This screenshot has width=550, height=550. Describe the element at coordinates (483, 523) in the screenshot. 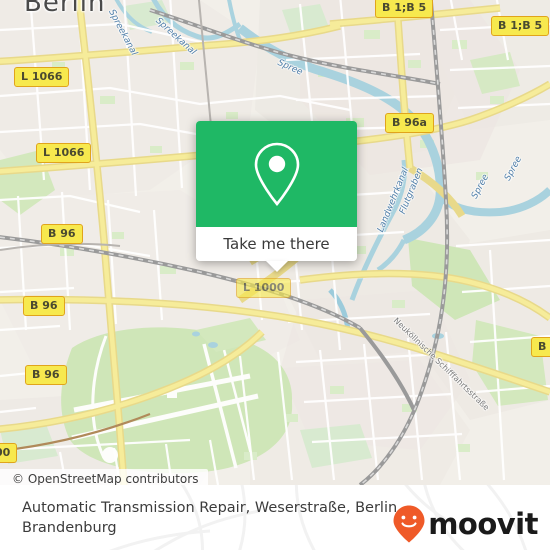

I see `moovit-wordmark: moovit` at that location.